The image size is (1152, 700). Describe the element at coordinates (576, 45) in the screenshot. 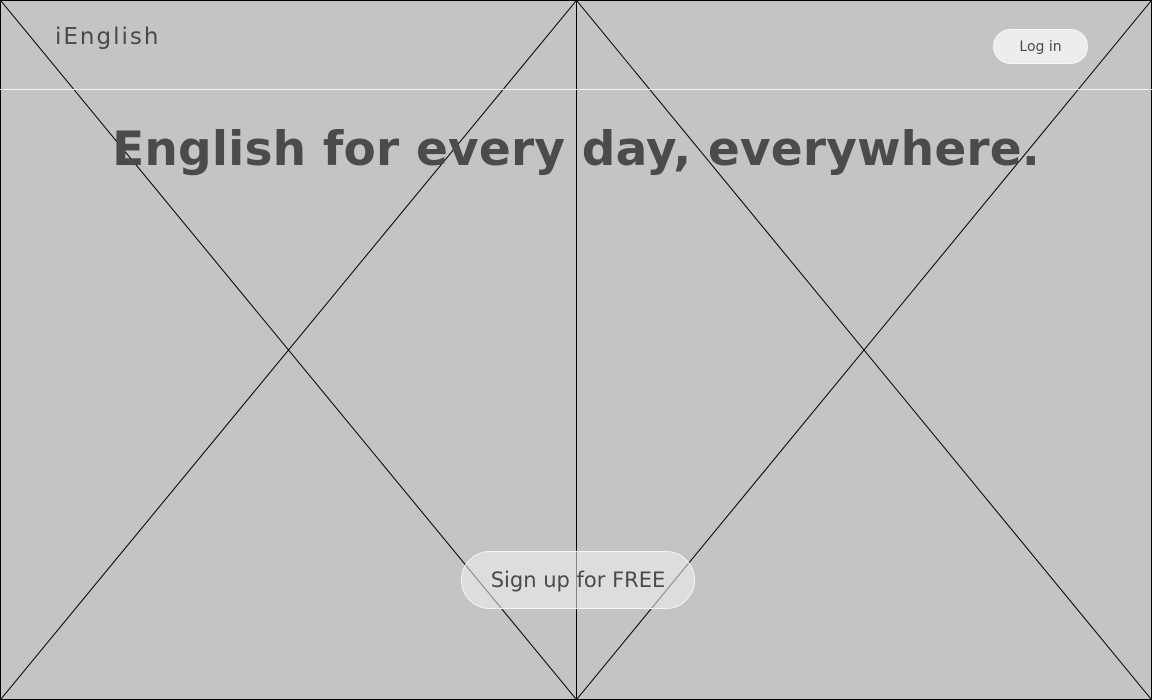

I see `site-header: iEnglish Log in` at that location.